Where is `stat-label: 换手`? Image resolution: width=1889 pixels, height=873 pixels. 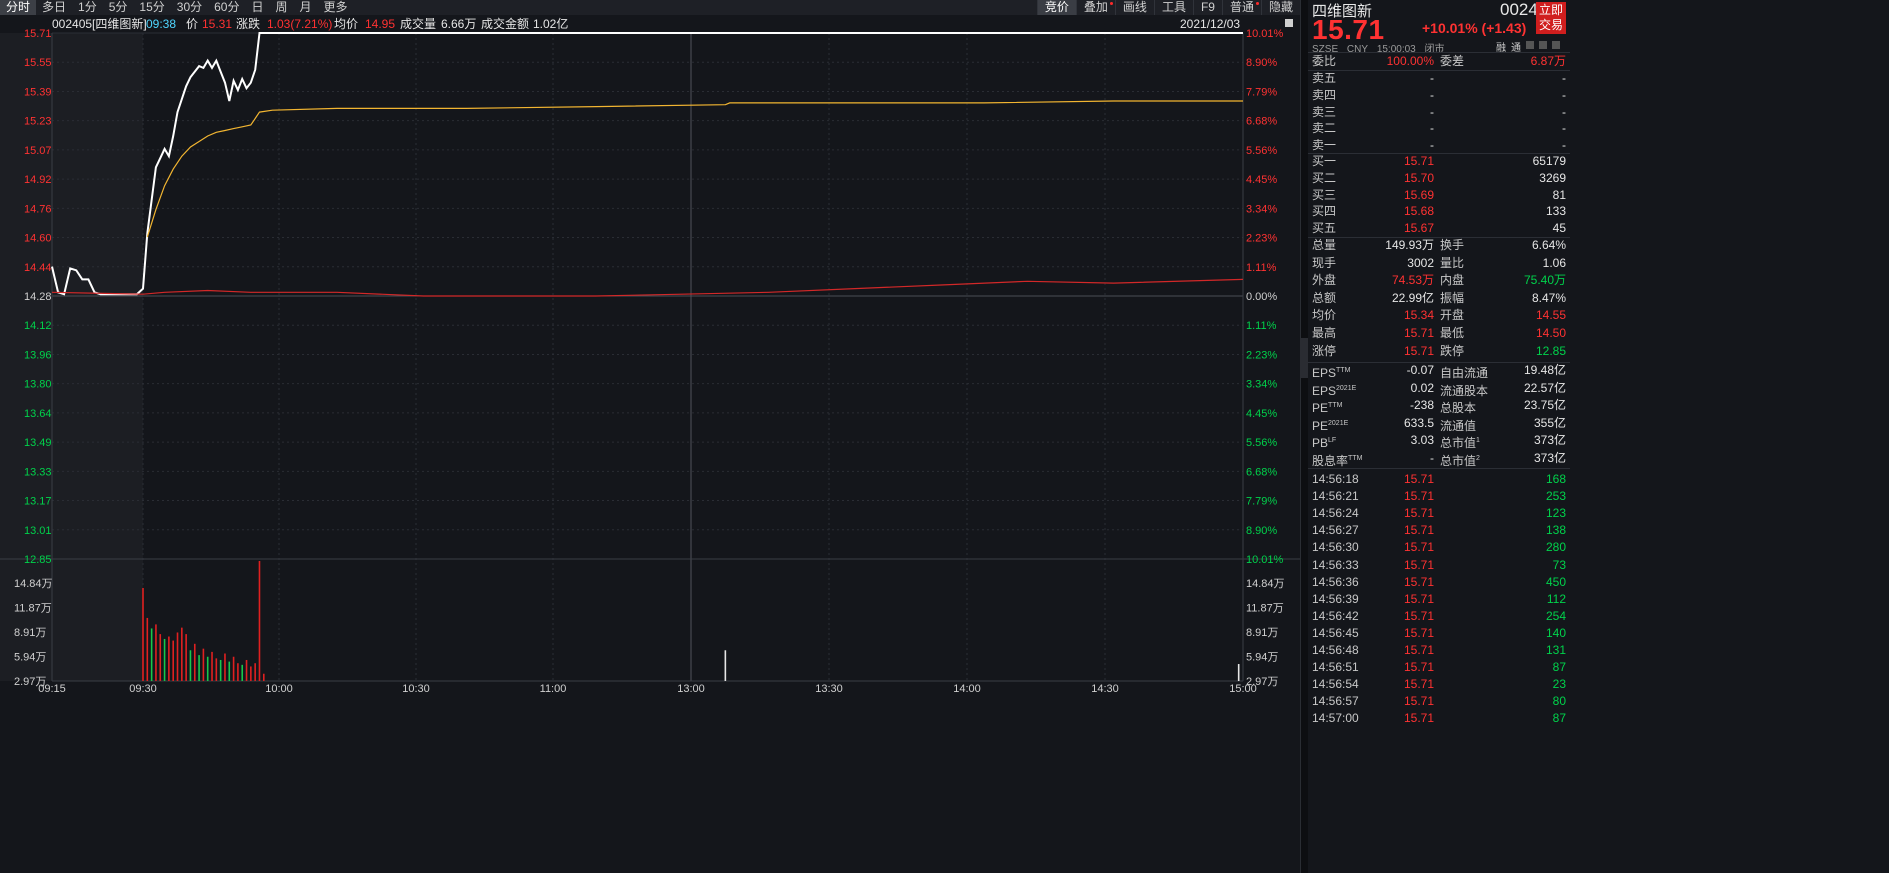
stat-label: 换手 is located at coordinates (1452, 245).